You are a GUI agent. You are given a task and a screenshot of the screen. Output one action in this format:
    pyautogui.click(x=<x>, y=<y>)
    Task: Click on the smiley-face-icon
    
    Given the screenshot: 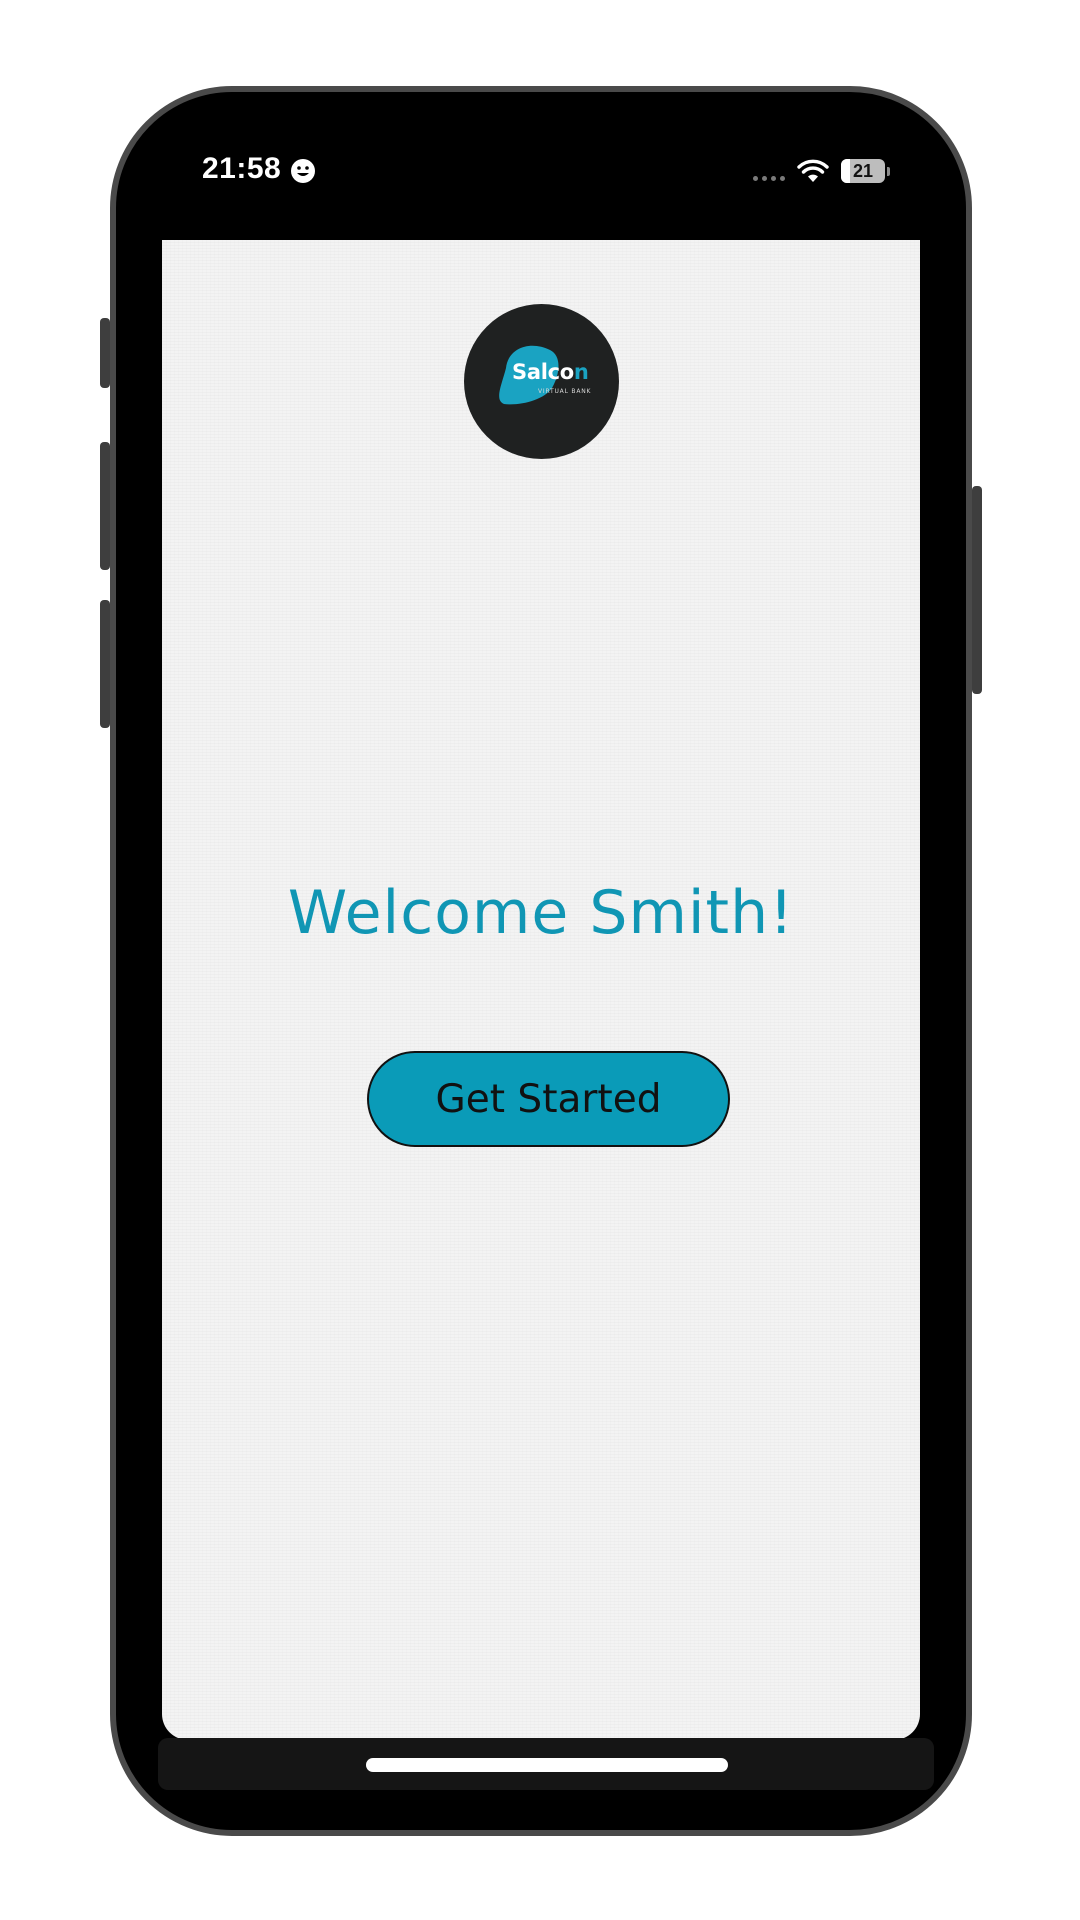 What is the action you would take?
    pyautogui.click(x=303, y=171)
    